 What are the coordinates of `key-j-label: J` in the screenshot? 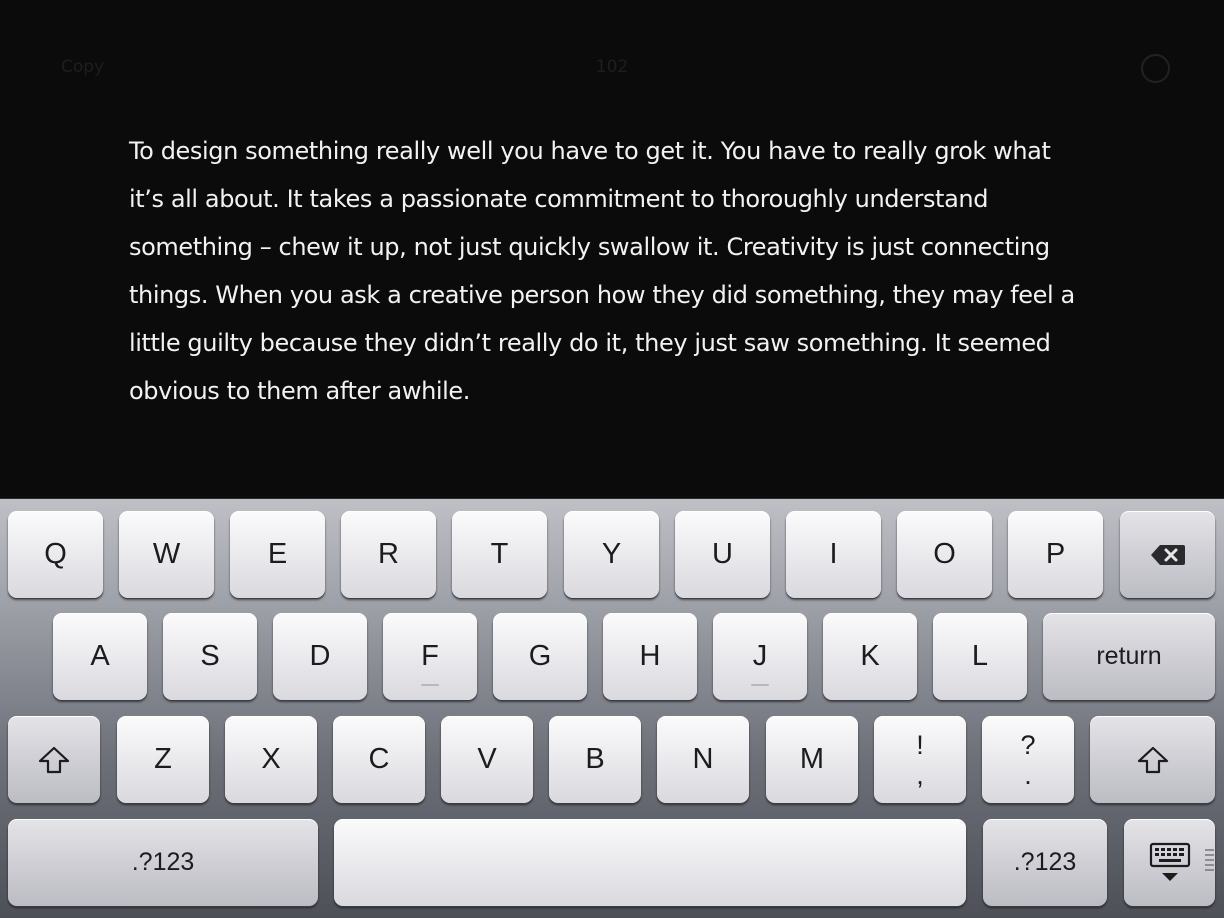 It's located at (760, 656).